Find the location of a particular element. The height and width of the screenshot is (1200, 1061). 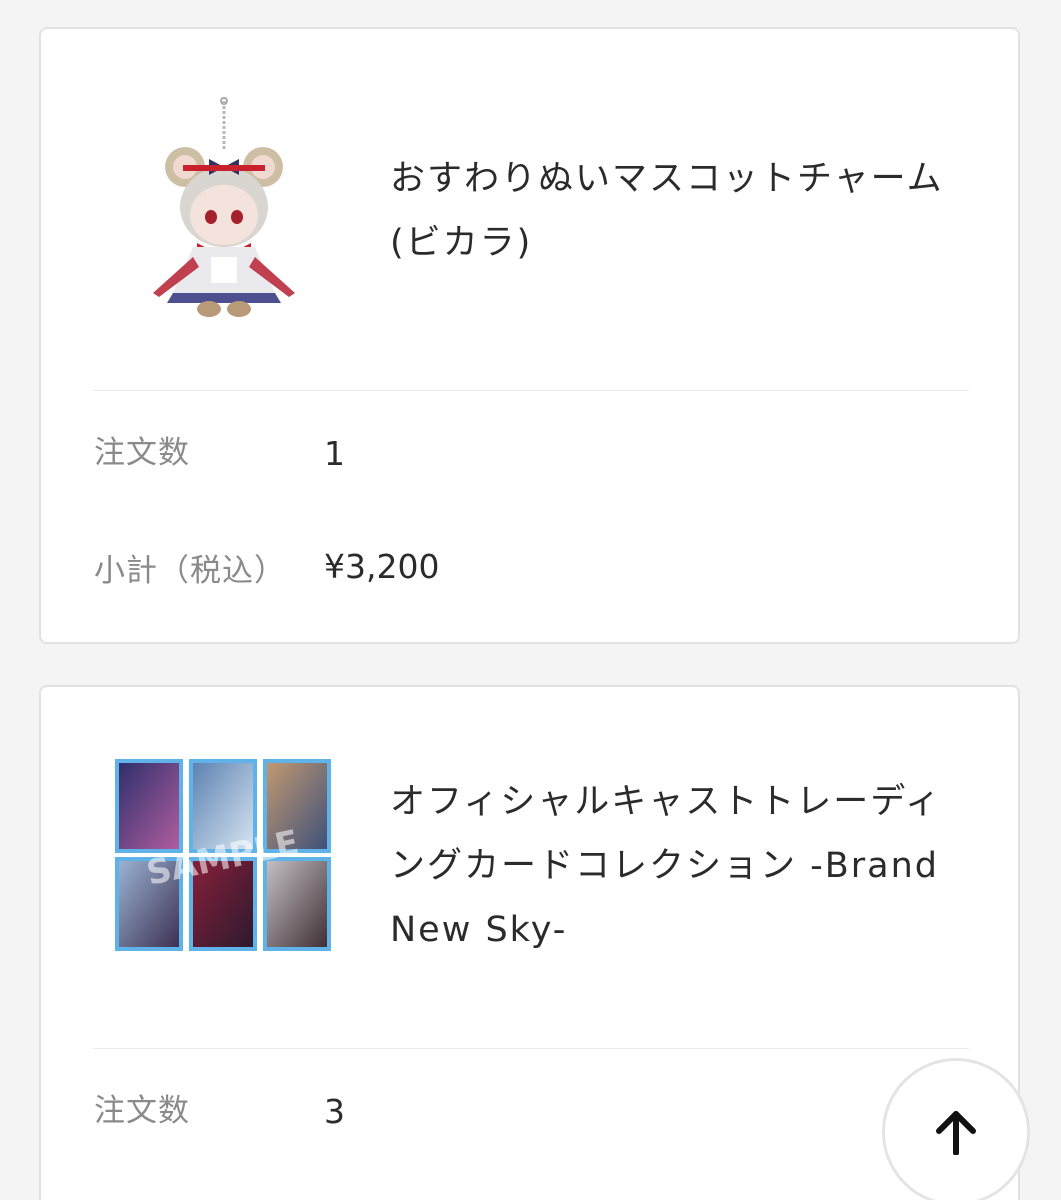

product-title: おすわりぬいマスコットチャーム (ビカラ) is located at coordinates (680, 211).